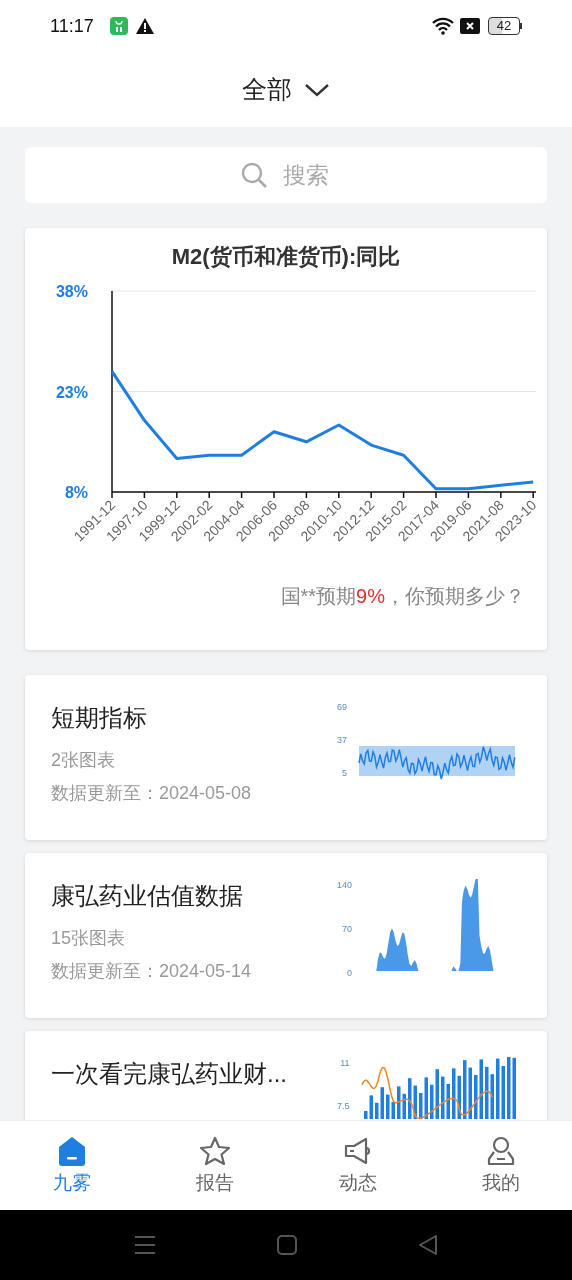 Image resolution: width=572 pixels, height=1280 pixels. What do you see at coordinates (413, 596) in the screenshot?
I see `forecast-prompt: 国**预期9%，你预期多少？` at bounding box center [413, 596].